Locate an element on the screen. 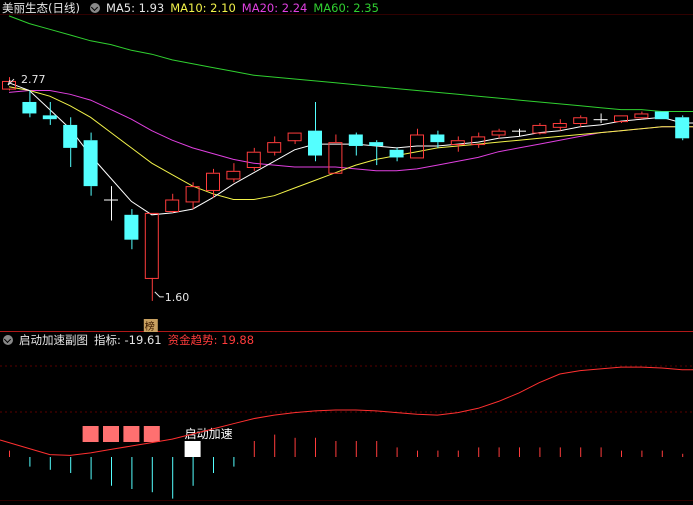 This screenshot has width=693, height=505. fund-trend-label: 资金趋势: 19.88 is located at coordinates (211, 340).